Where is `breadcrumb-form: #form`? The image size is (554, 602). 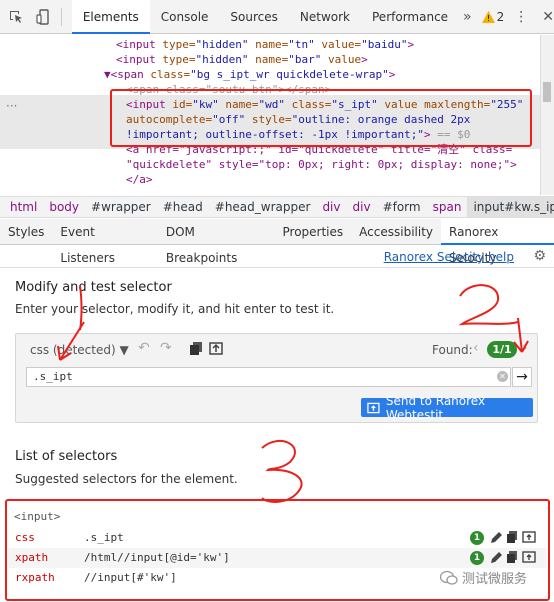 breadcrumb-form: #form is located at coordinates (402, 207).